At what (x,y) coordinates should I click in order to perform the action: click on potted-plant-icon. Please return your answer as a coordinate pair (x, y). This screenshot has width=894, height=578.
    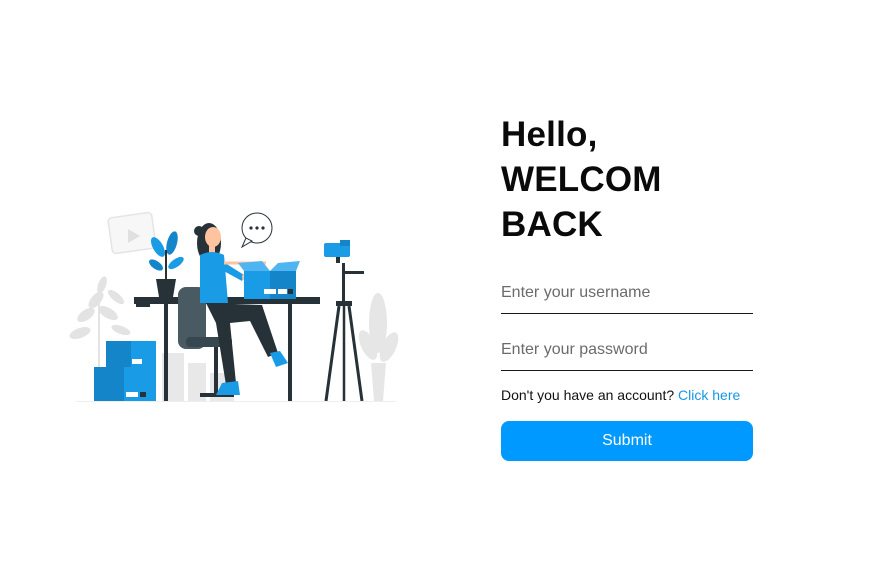
    Looking at the image, I should click on (166, 264).